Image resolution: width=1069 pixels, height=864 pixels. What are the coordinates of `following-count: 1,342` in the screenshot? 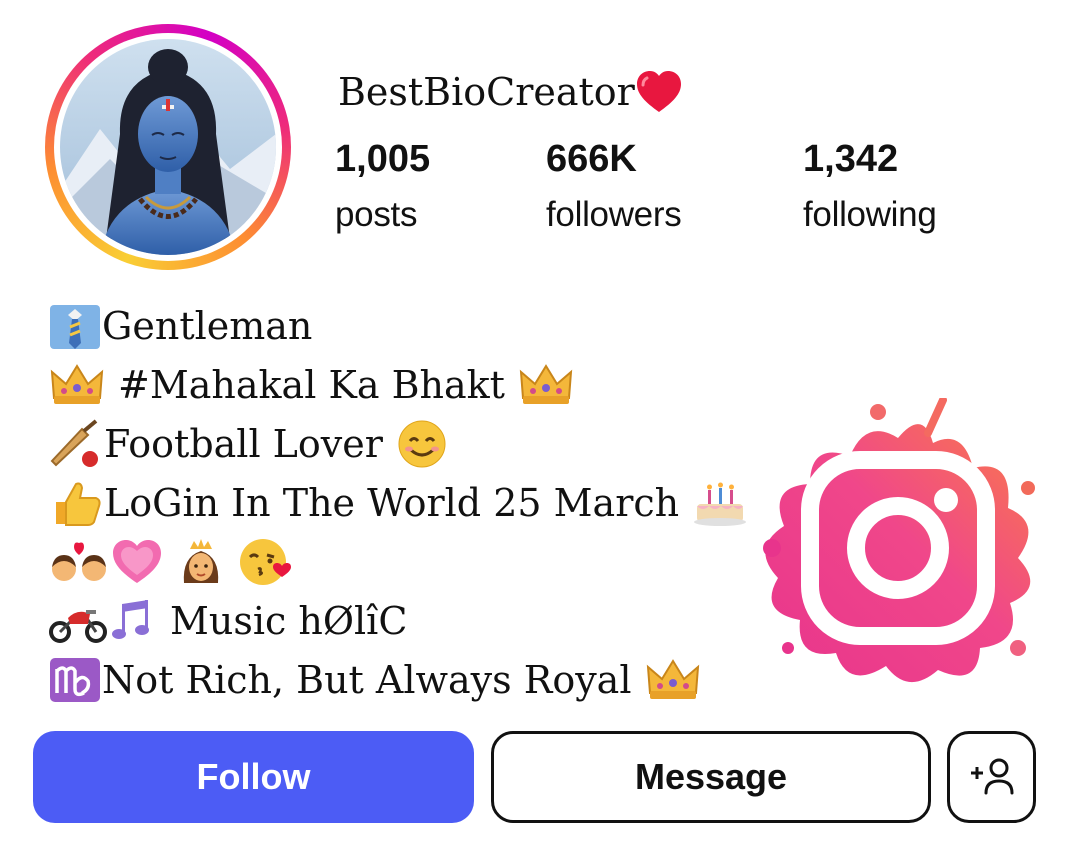 It's located at (851, 159).